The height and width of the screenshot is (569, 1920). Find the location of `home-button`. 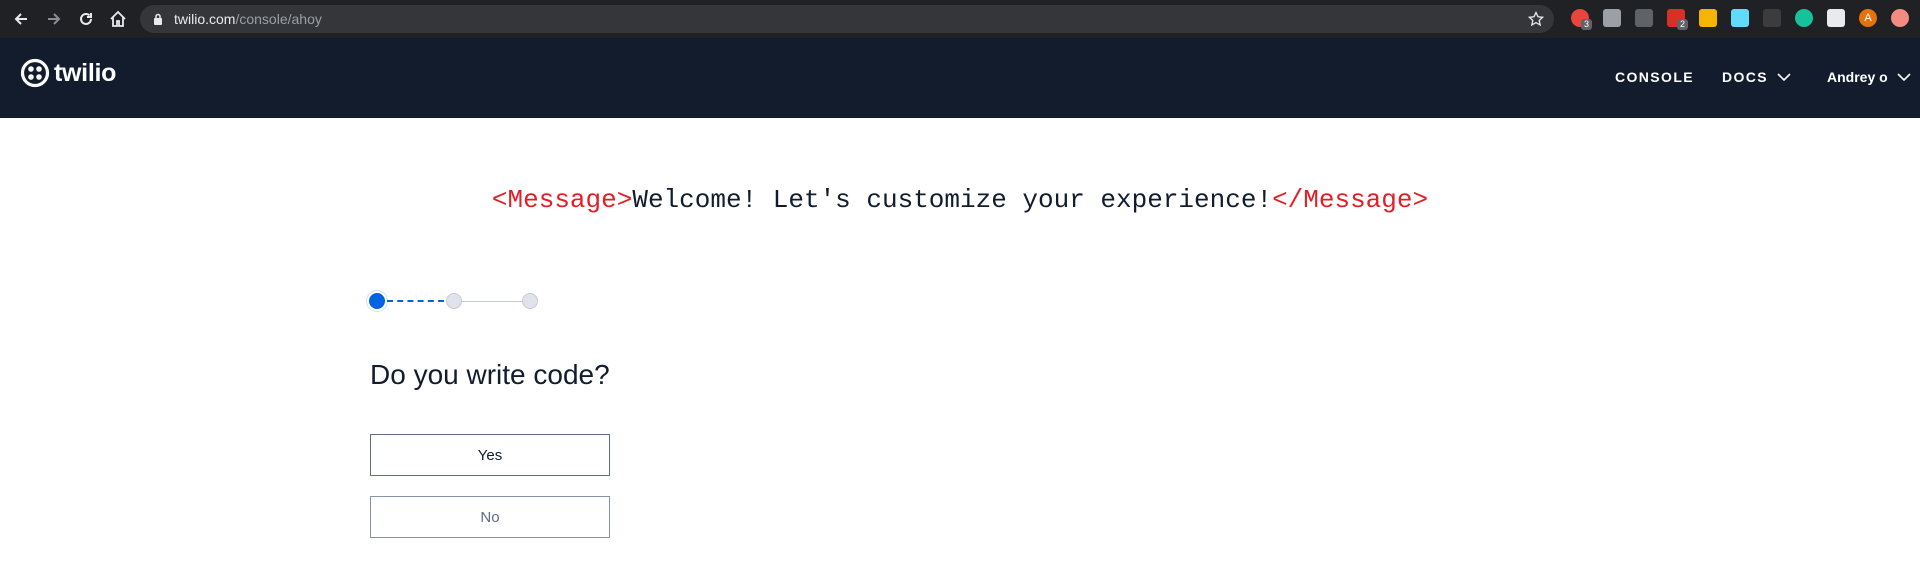

home-button is located at coordinates (118, 19).